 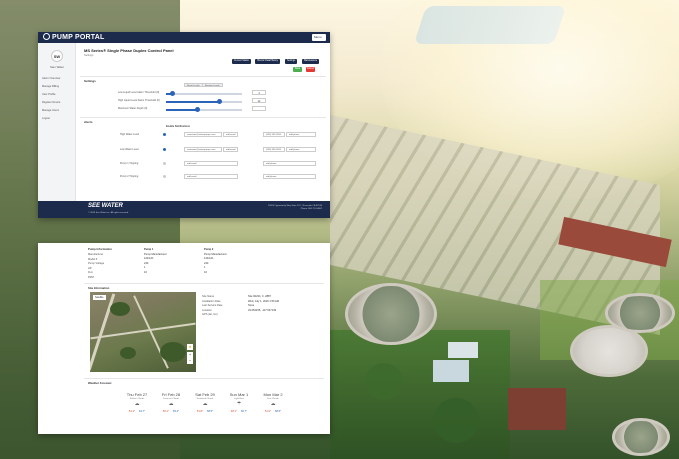 What do you see at coordinates (137, 402) in the screenshot?
I see `weather-day-1: Thu Feb 27 Broken Clouds ☁ 51.4° 64.7°` at bounding box center [137, 402].